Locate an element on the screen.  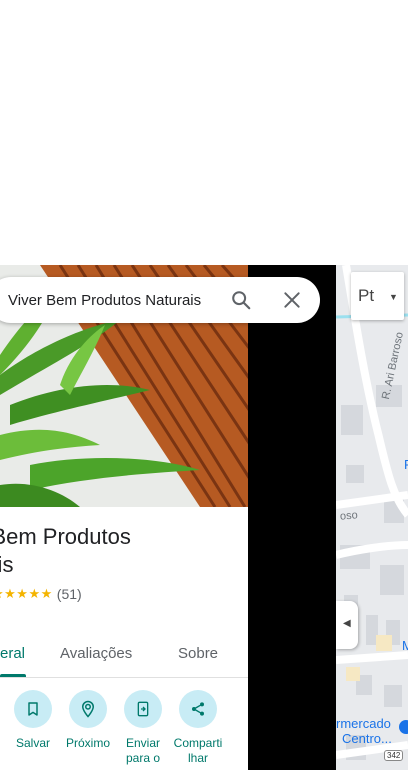
search-input is located at coordinates (113, 300).